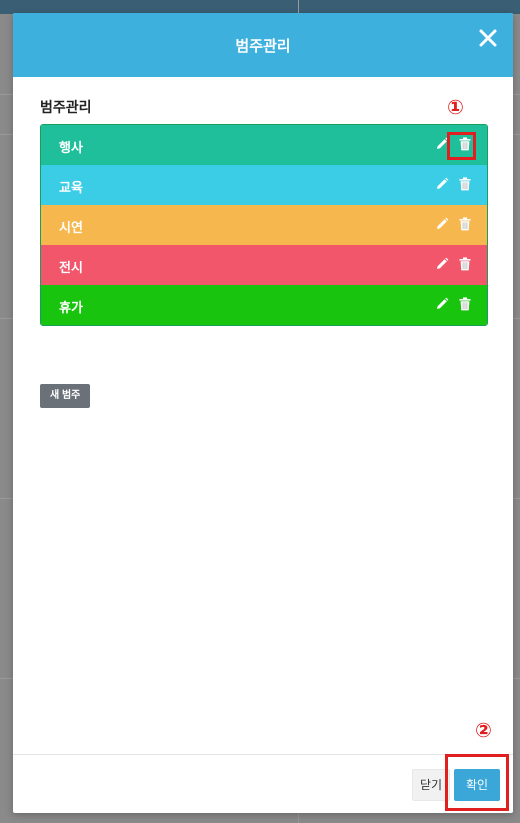 This screenshot has width=520, height=823. Describe the element at coordinates (264, 145) in the screenshot. I see `category-item: 행사` at that location.